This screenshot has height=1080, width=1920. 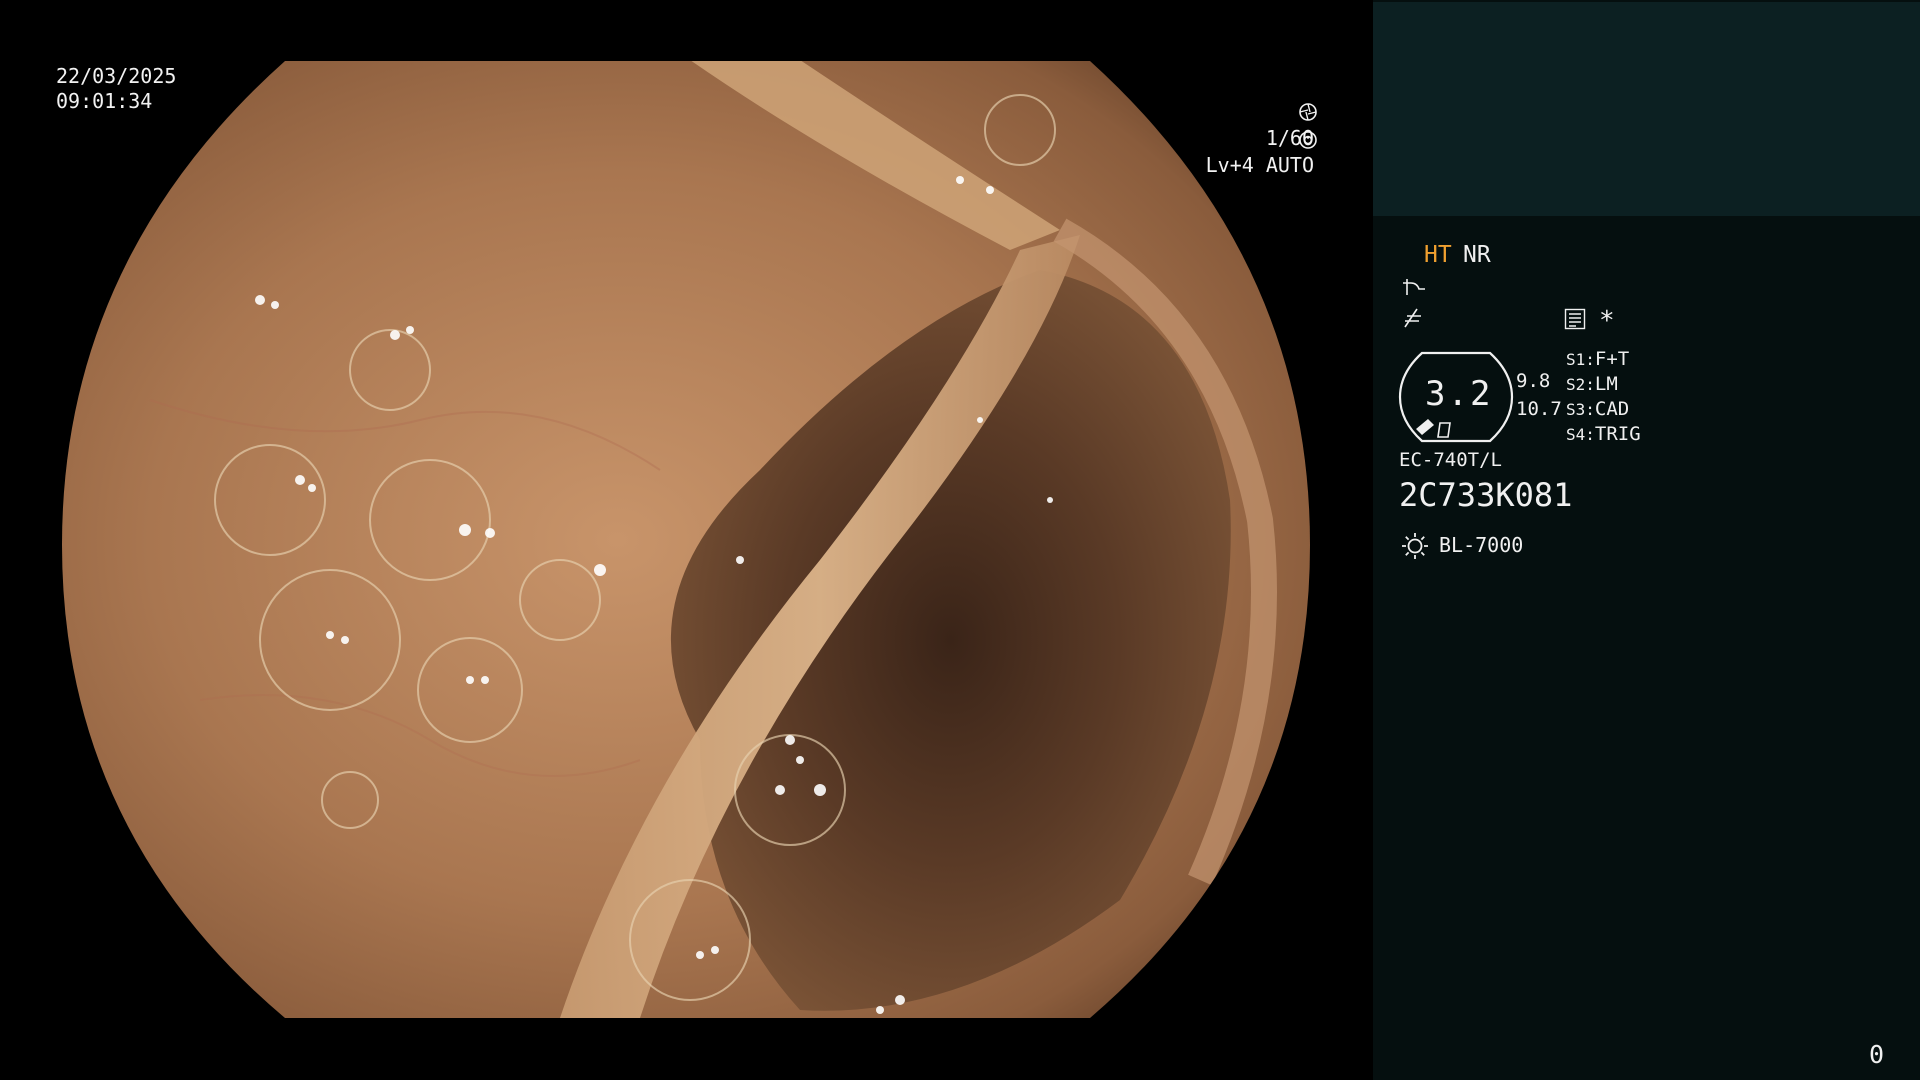 What do you see at coordinates (1575, 319) in the screenshot?
I see `menu-list-icon` at bounding box center [1575, 319].